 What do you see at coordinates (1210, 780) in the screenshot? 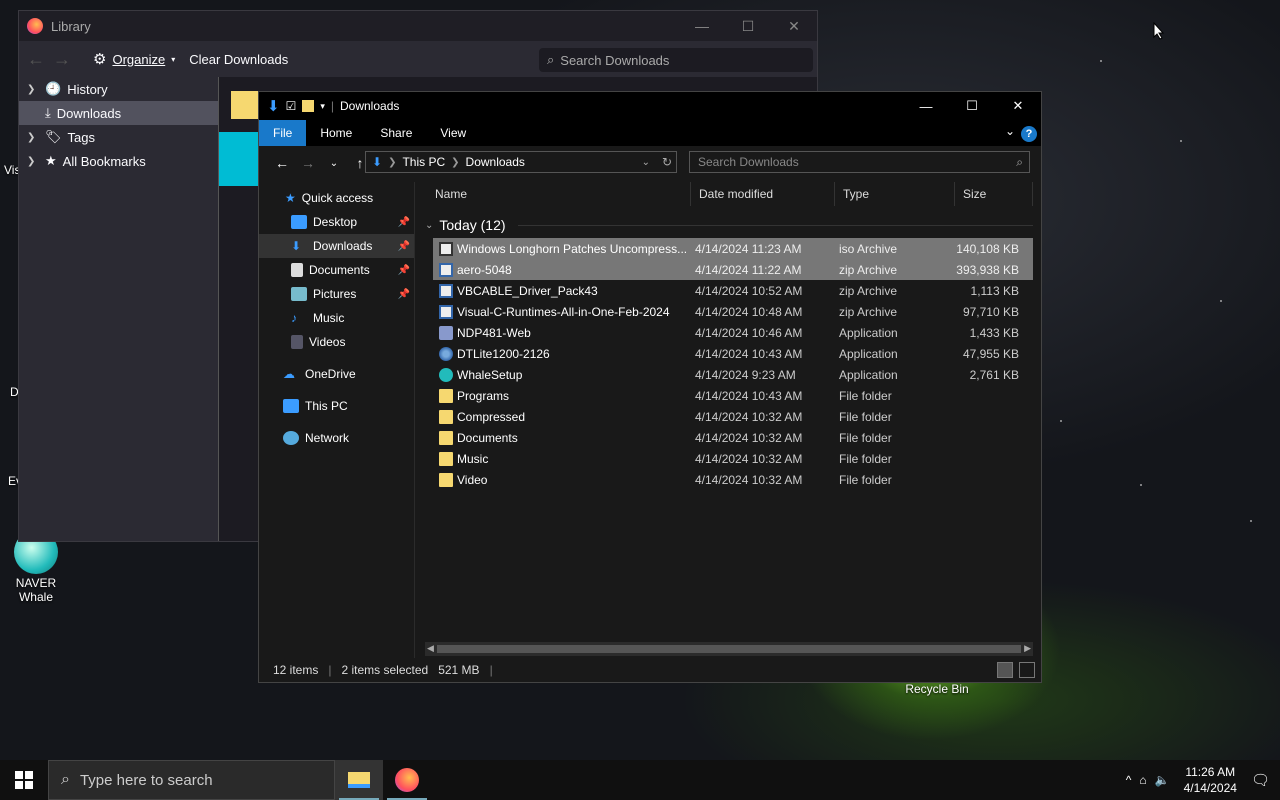
I see `clock: 11:26 AM 4/14/2024` at bounding box center [1210, 780].